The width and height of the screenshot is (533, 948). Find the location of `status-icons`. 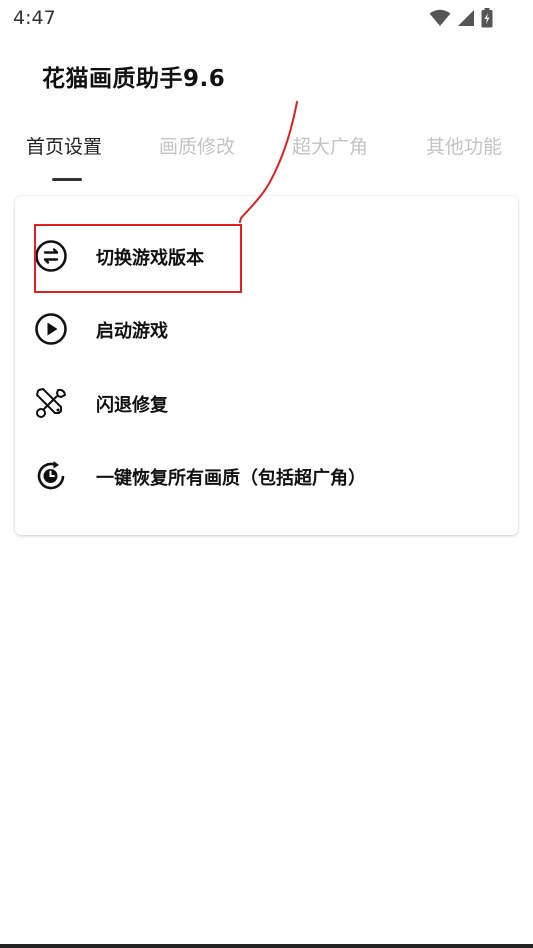

status-icons is located at coordinates (461, 18).